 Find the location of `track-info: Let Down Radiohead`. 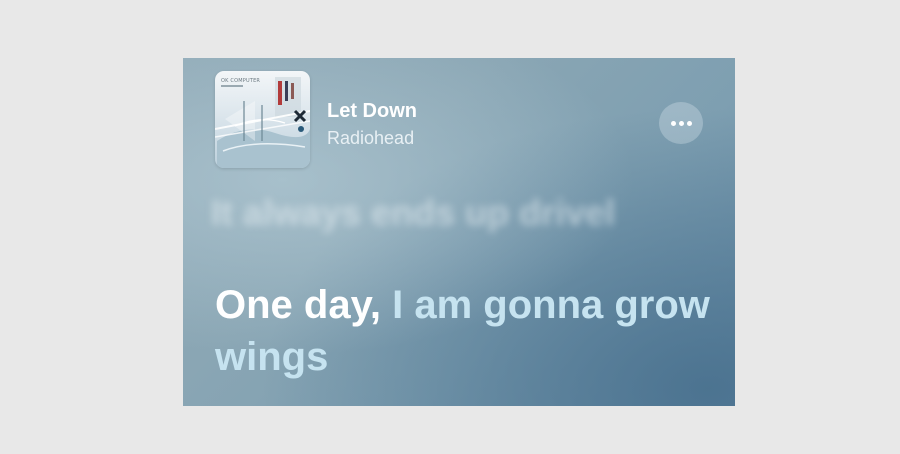

track-info: Let Down Radiohead is located at coordinates (372, 124).